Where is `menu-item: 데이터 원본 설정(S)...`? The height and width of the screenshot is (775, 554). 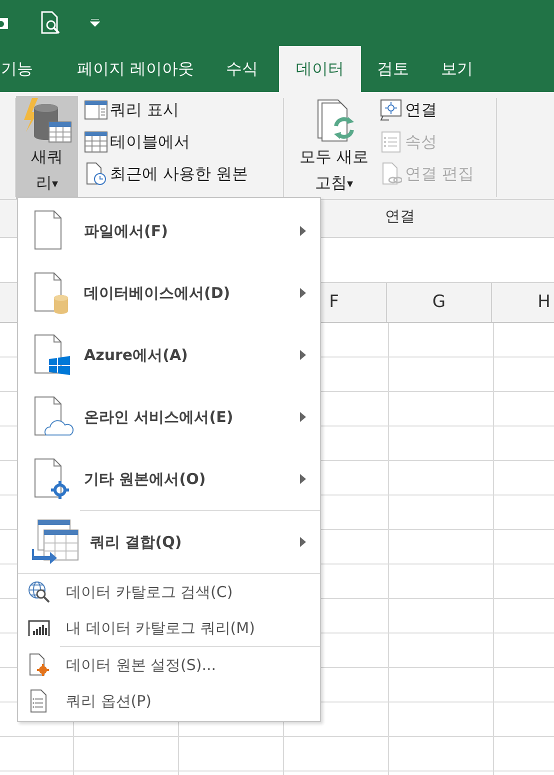
menu-item: 데이터 원본 설정(S)... is located at coordinates (169, 665).